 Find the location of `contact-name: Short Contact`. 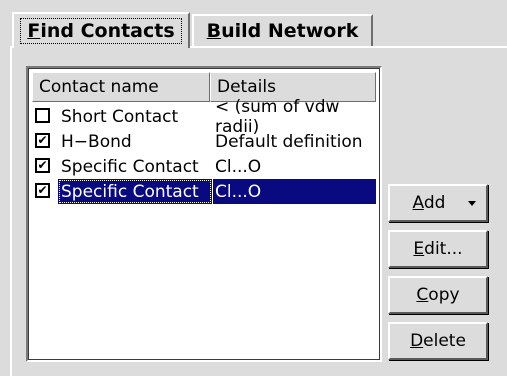

contact-name: Short Contact is located at coordinates (120, 116).